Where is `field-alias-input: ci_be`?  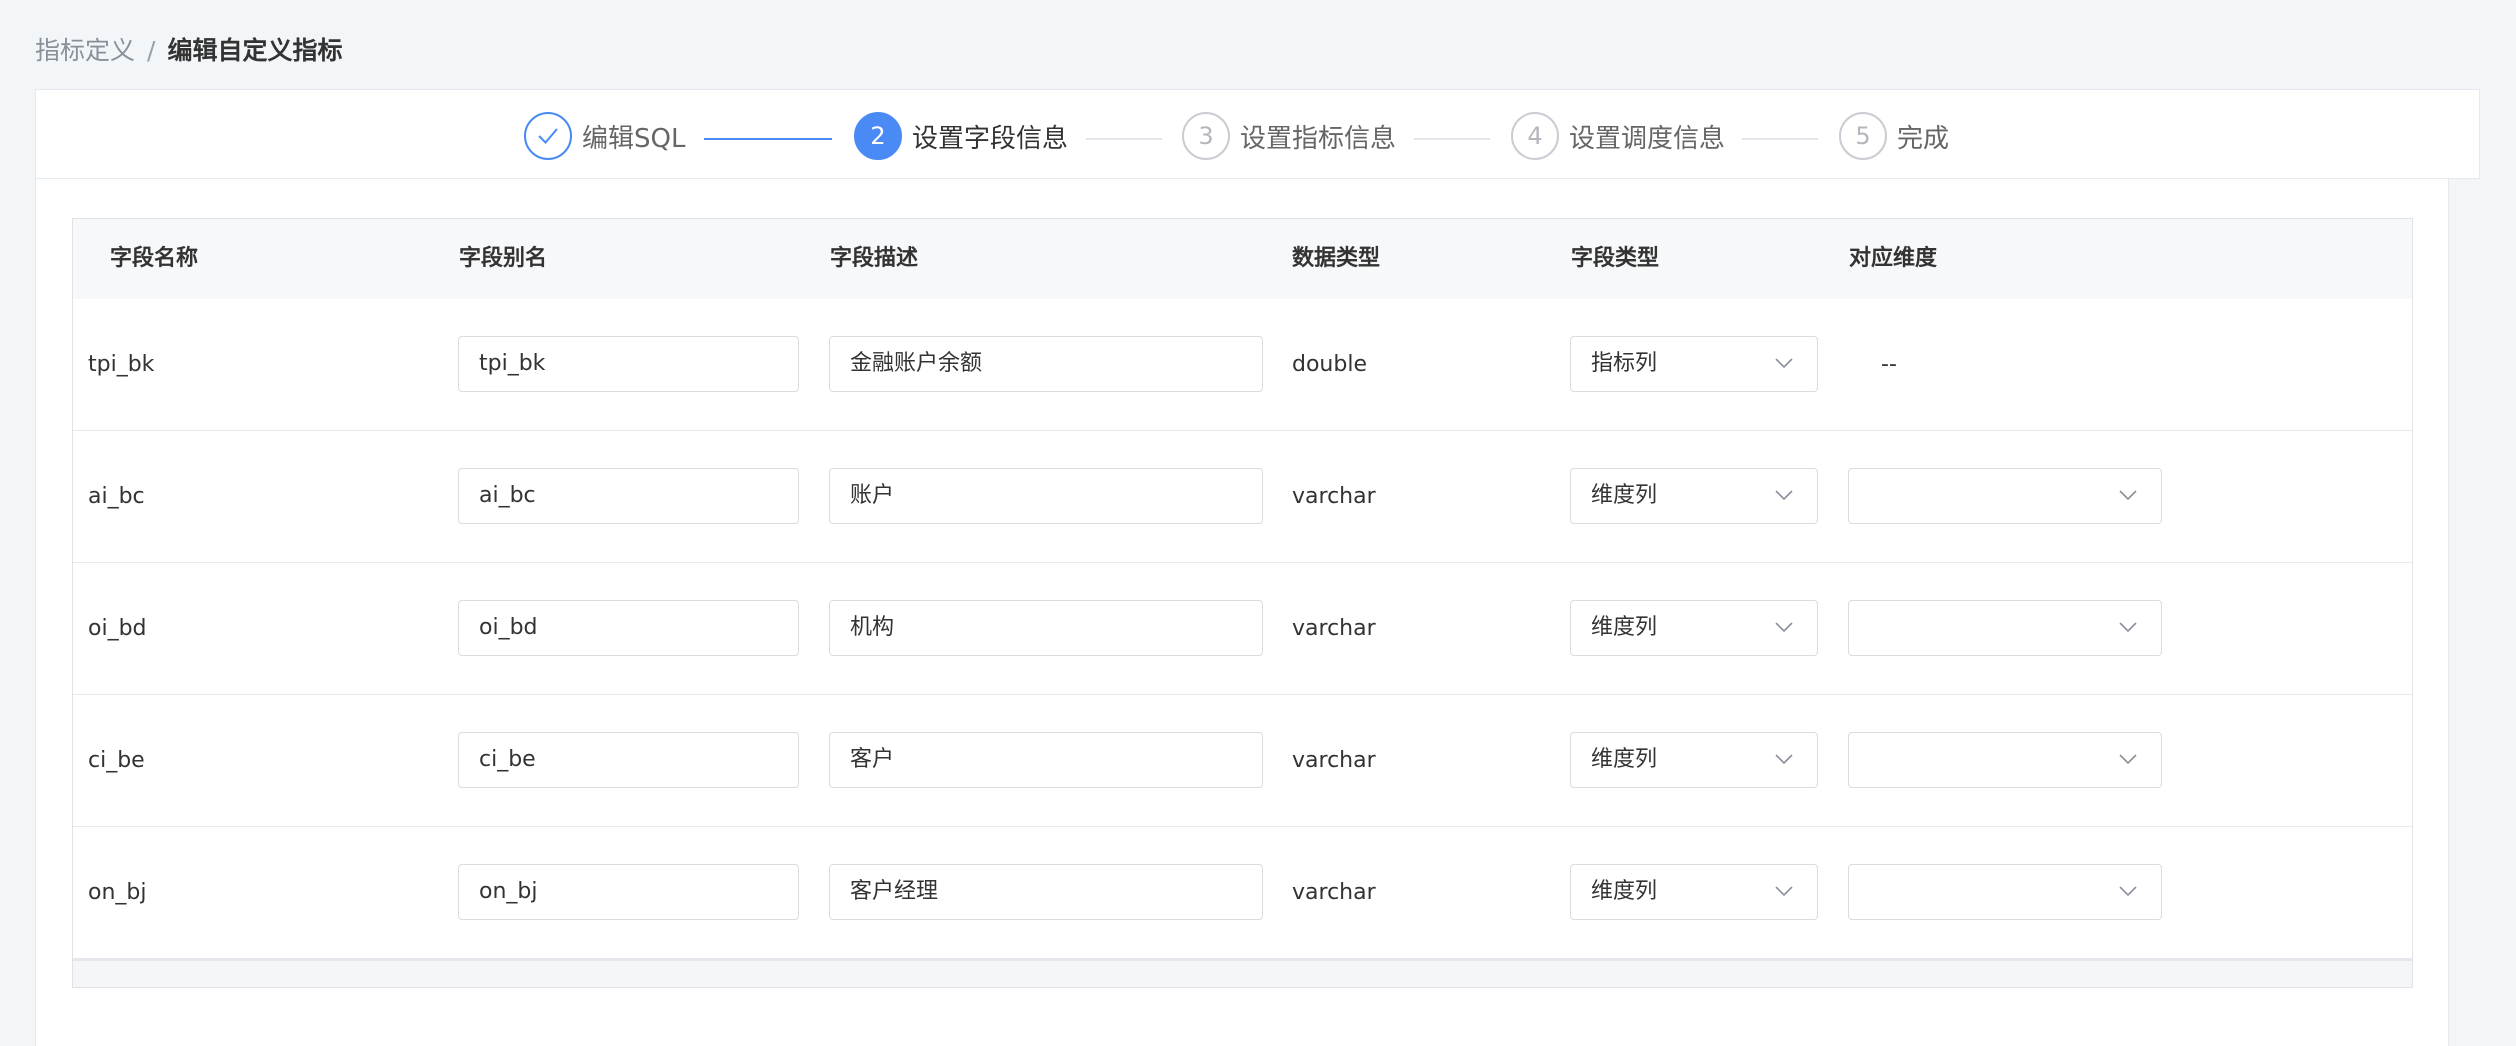 field-alias-input: ci_be is located at coordinates (628, 760).